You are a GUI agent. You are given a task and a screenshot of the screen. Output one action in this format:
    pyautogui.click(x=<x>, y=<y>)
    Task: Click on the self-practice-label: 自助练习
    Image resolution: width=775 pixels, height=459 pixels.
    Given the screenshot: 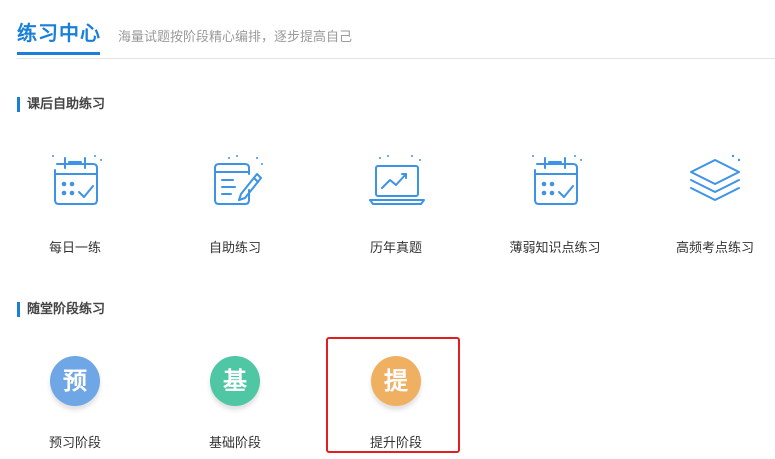 What is the action you would take?
    pyautogui.click(x=234, y=248)
    